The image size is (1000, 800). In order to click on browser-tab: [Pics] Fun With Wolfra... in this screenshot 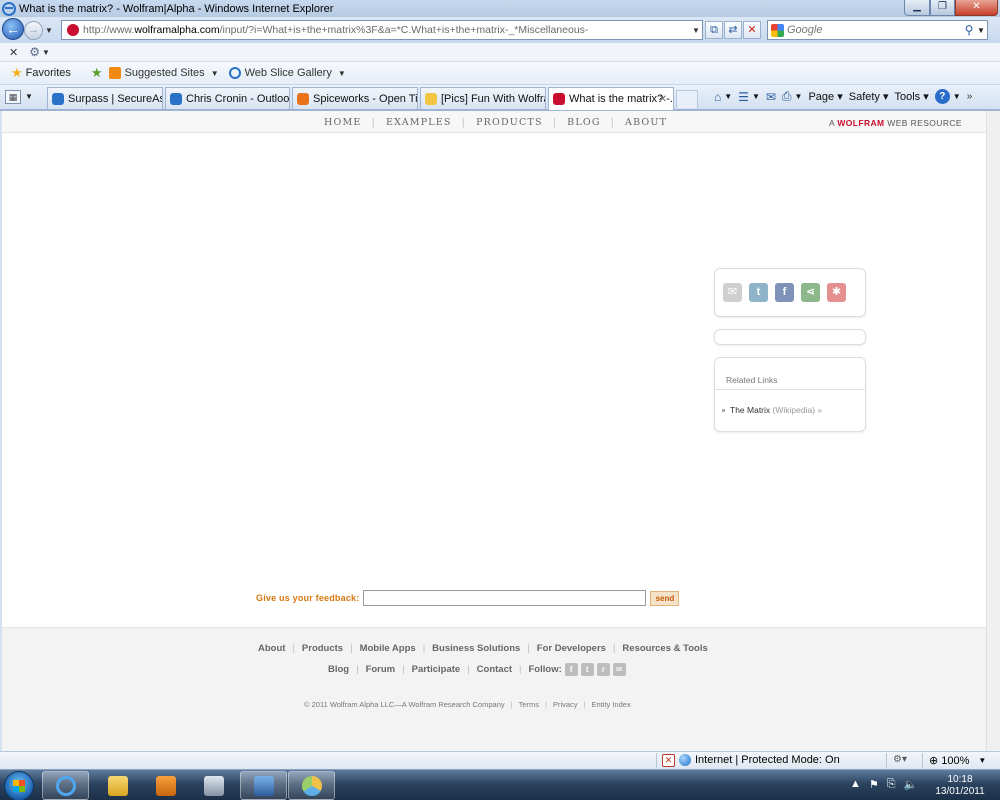, I will do `click(483, 98)`.